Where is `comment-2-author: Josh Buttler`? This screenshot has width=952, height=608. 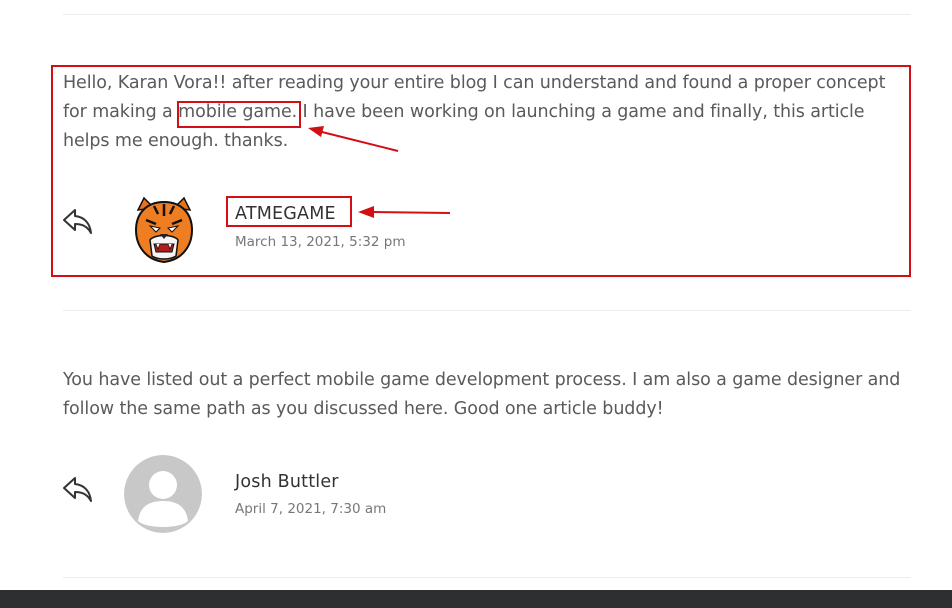 comment-2-author: Josh Buttler is located at coordinates (287, 482).